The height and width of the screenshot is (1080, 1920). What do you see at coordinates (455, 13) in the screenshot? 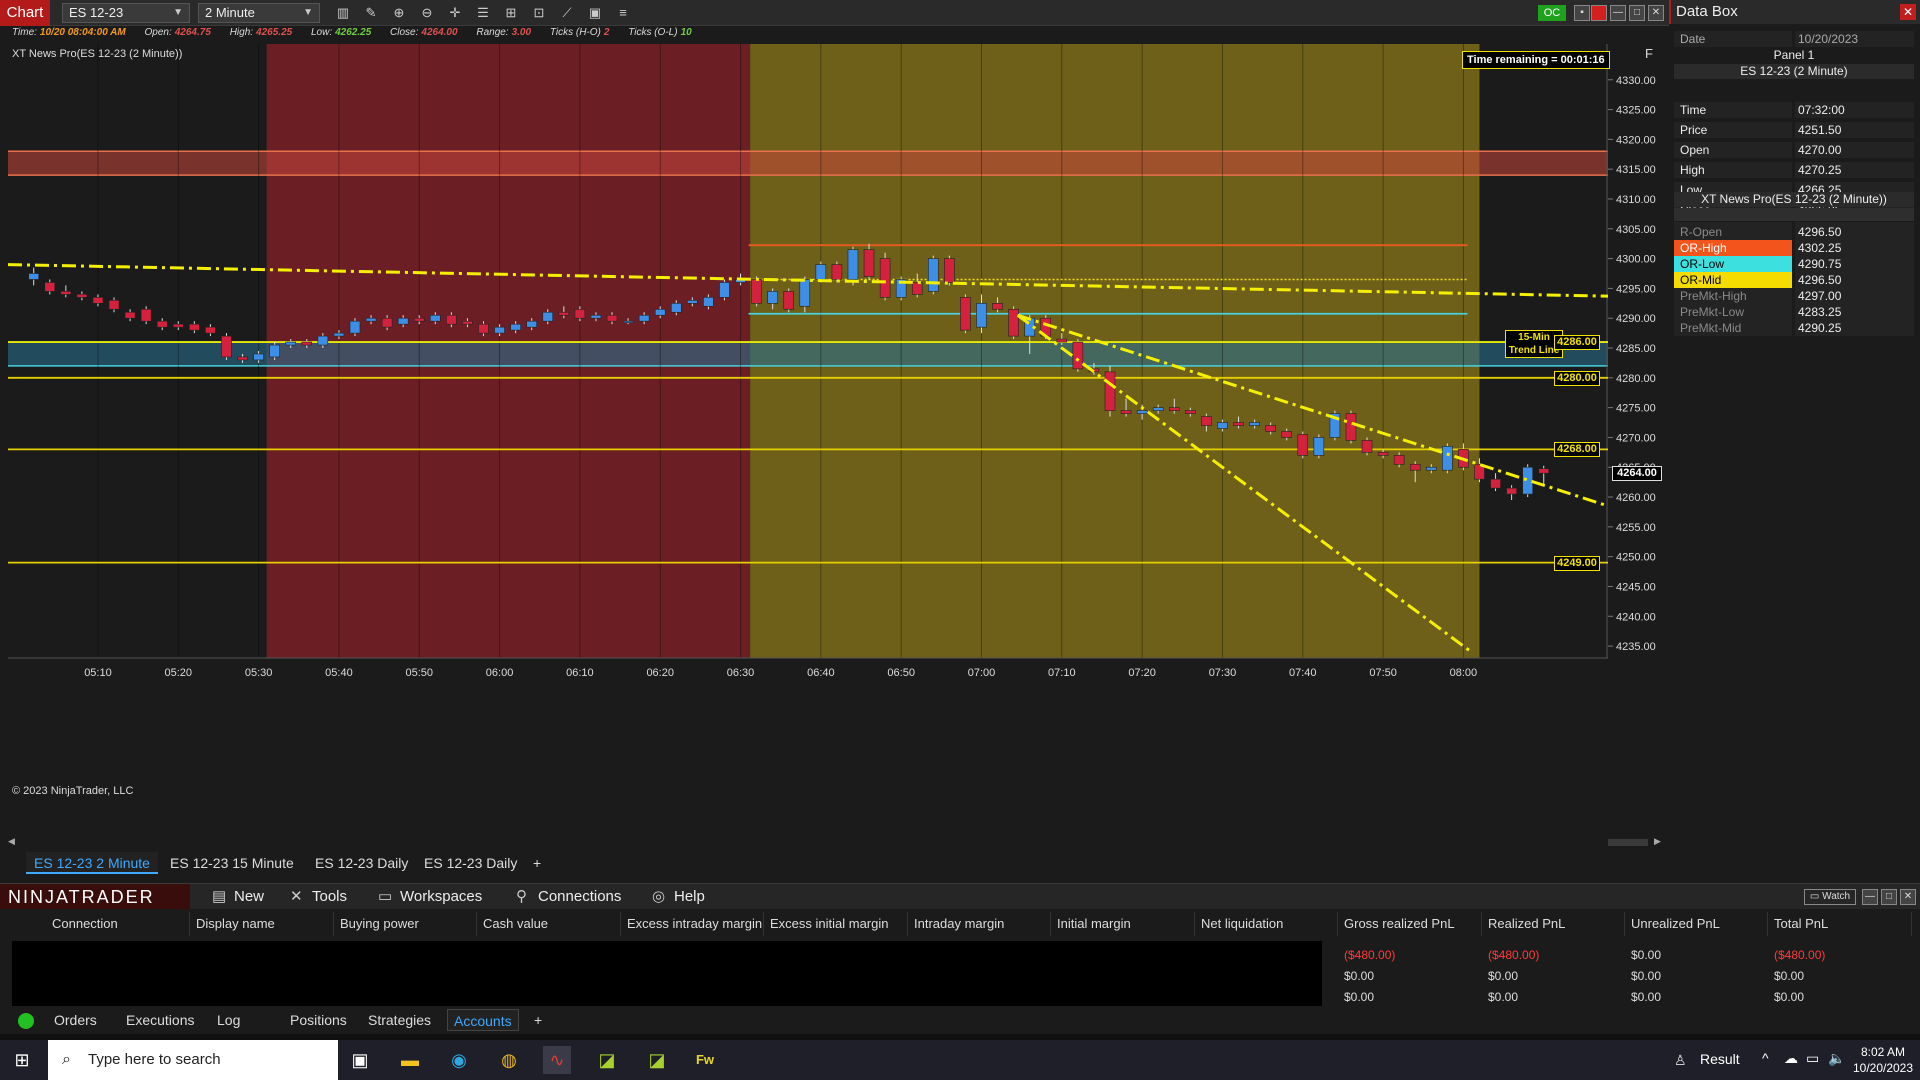
I see `crosshair-icon: ✛` at bounding box center [455, 13].